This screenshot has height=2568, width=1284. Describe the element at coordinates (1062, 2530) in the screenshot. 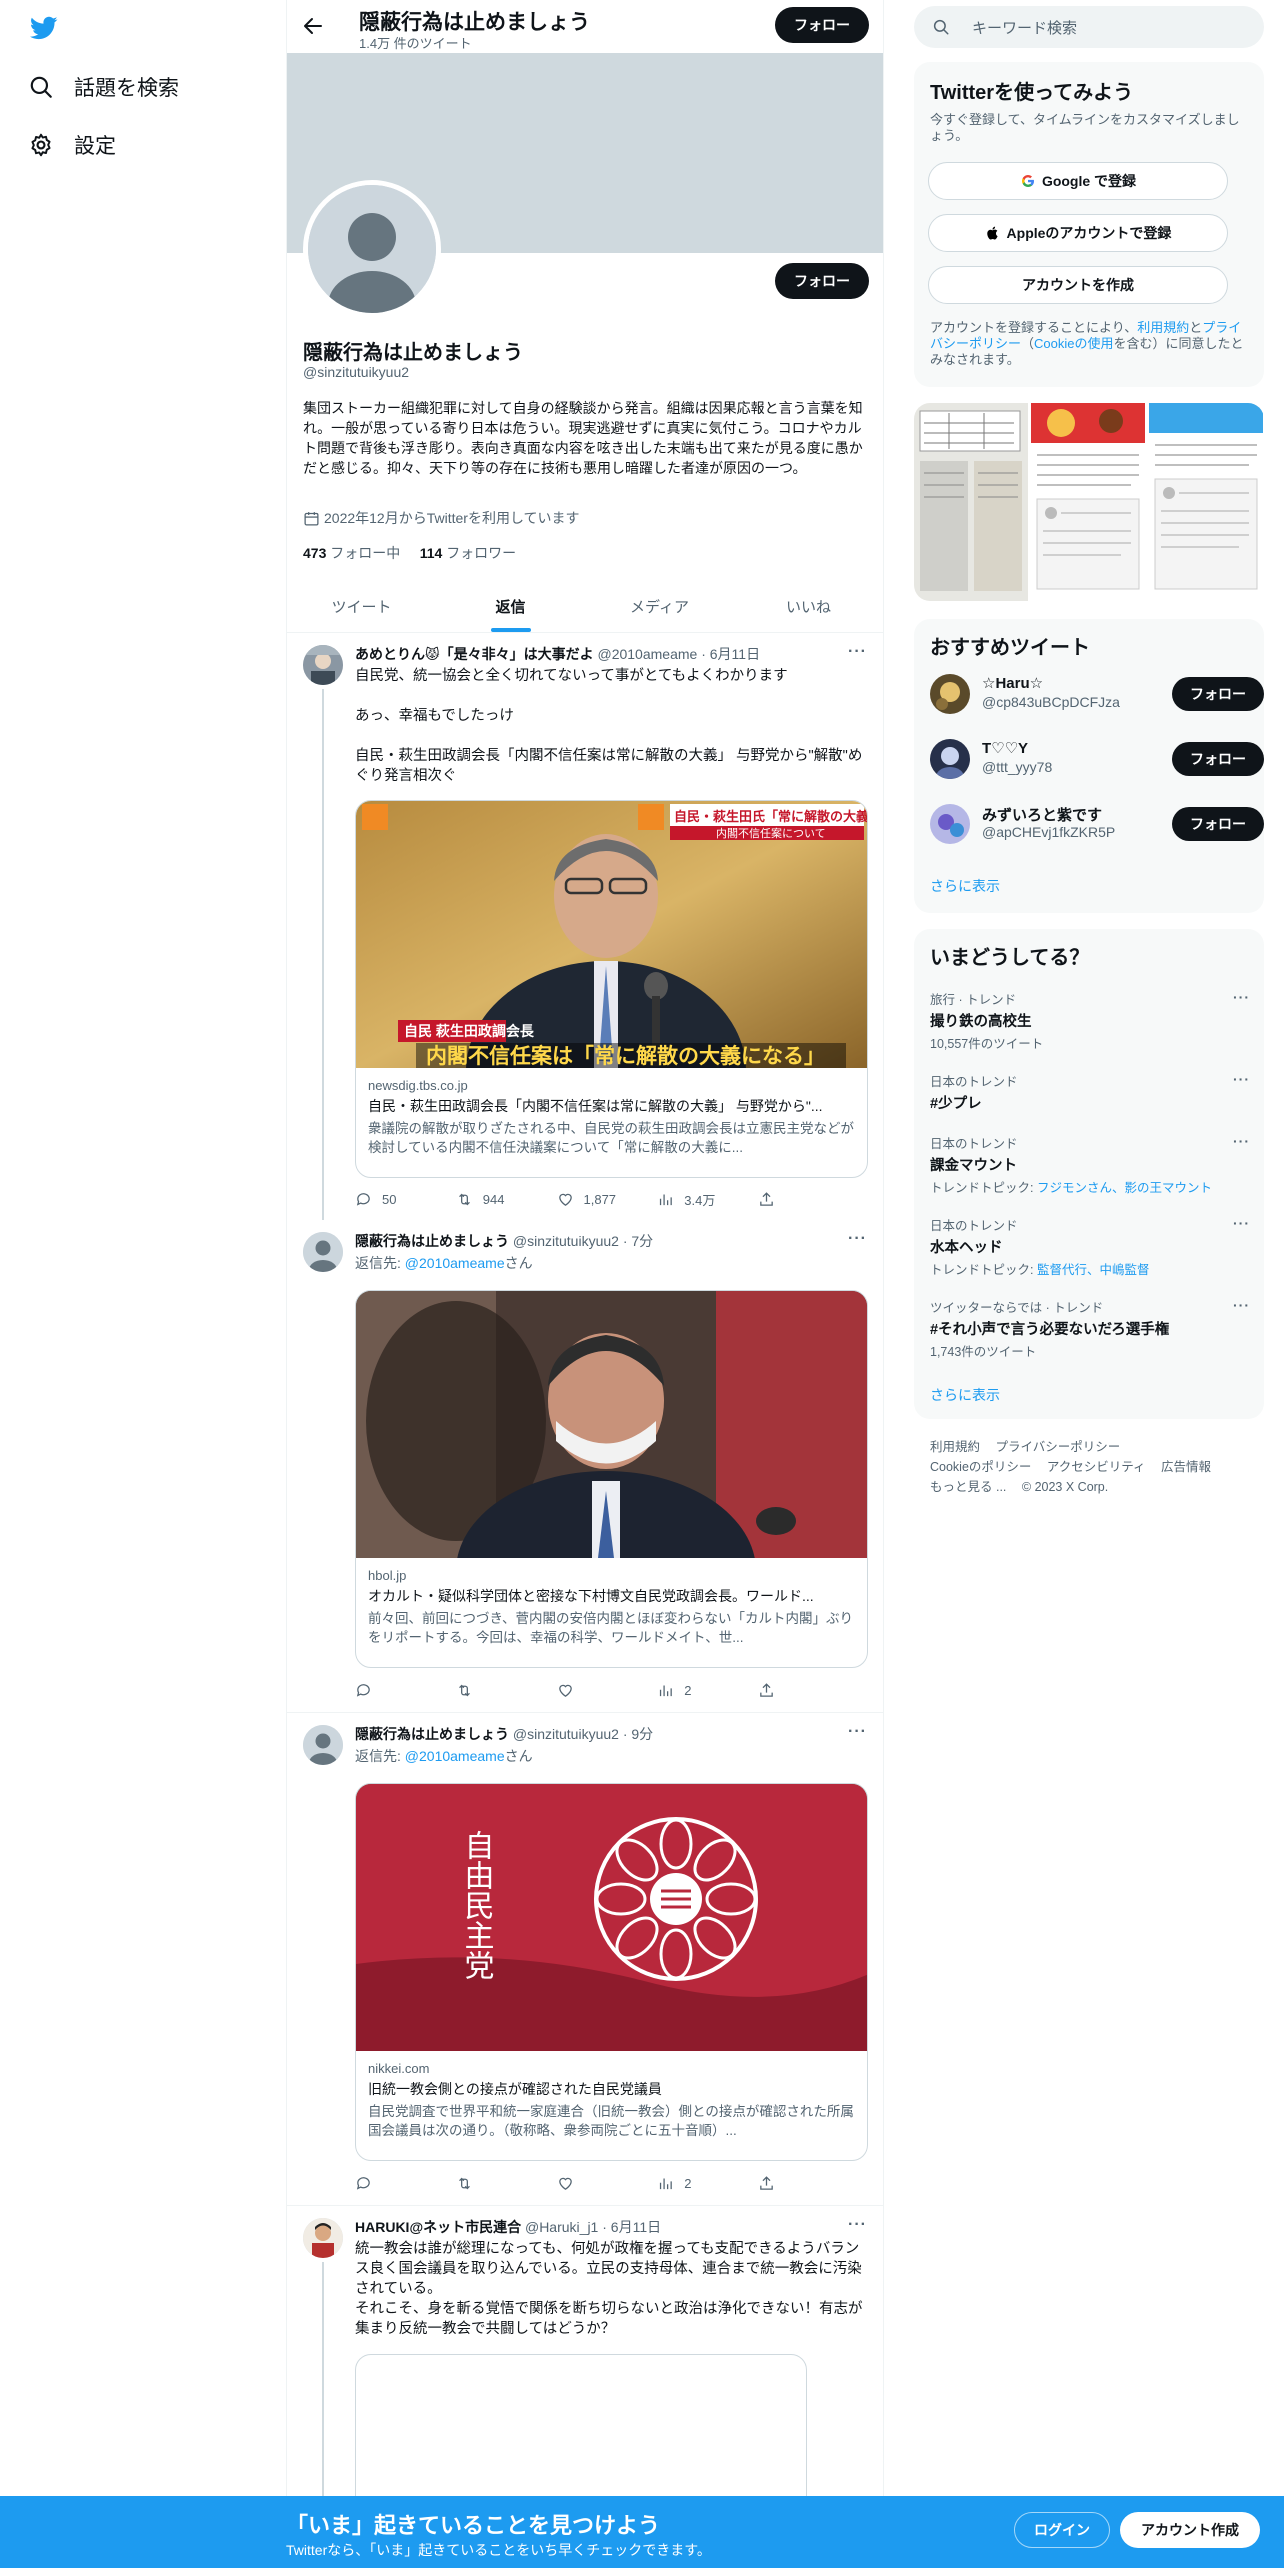

I see `login-button: ログイン` at that location.